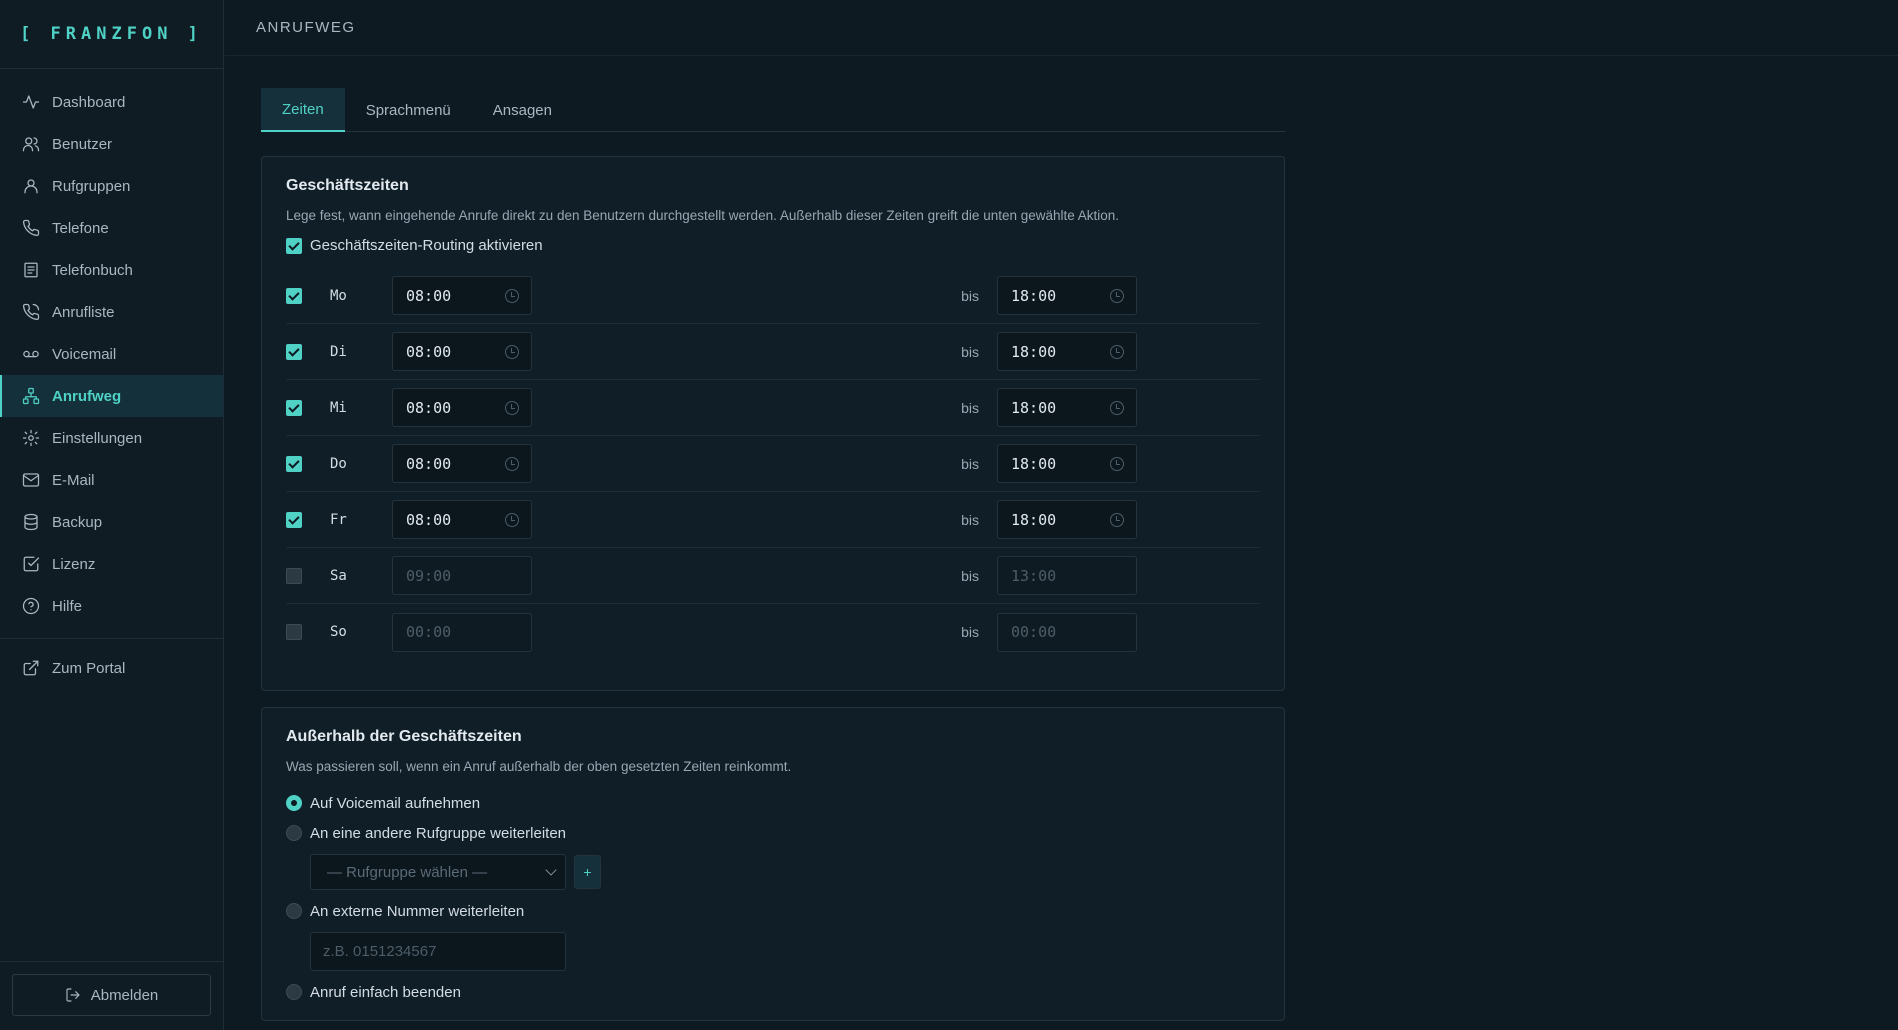 The height and width of the screenshot is (1030, 1898). I want to click on sidebar-item-hilfe: Hilfe, so click(111, 606).